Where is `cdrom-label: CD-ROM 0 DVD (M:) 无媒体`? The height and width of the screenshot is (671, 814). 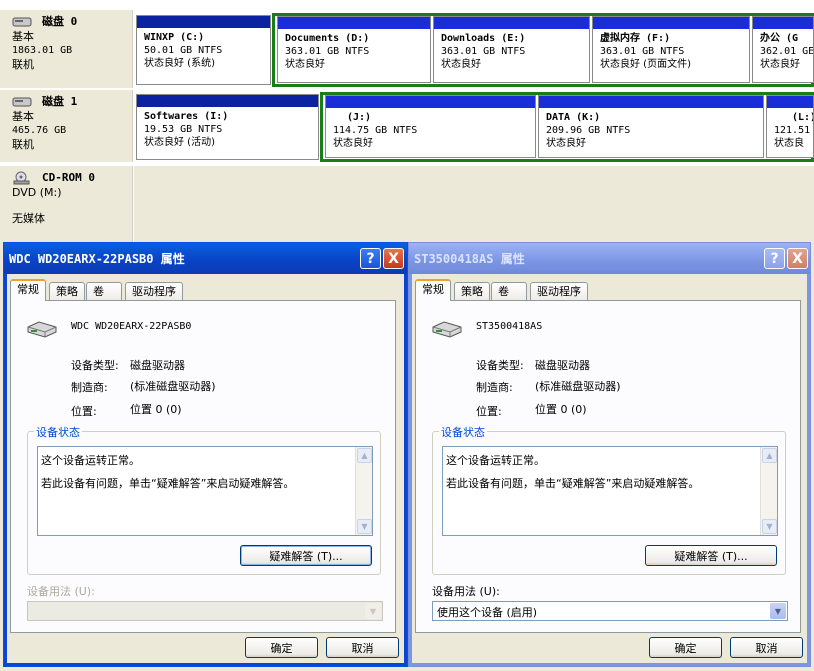 cdrom-label: CD-ROM 0 DVD (M:) 无媒体 is located at coordinates (66, 205).